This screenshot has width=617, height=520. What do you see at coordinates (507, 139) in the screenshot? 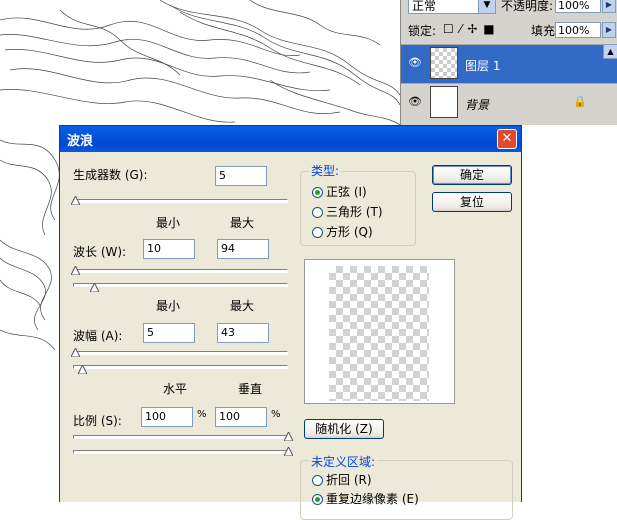
I see `close-icon: ✕` at bounding box center [507, 139].